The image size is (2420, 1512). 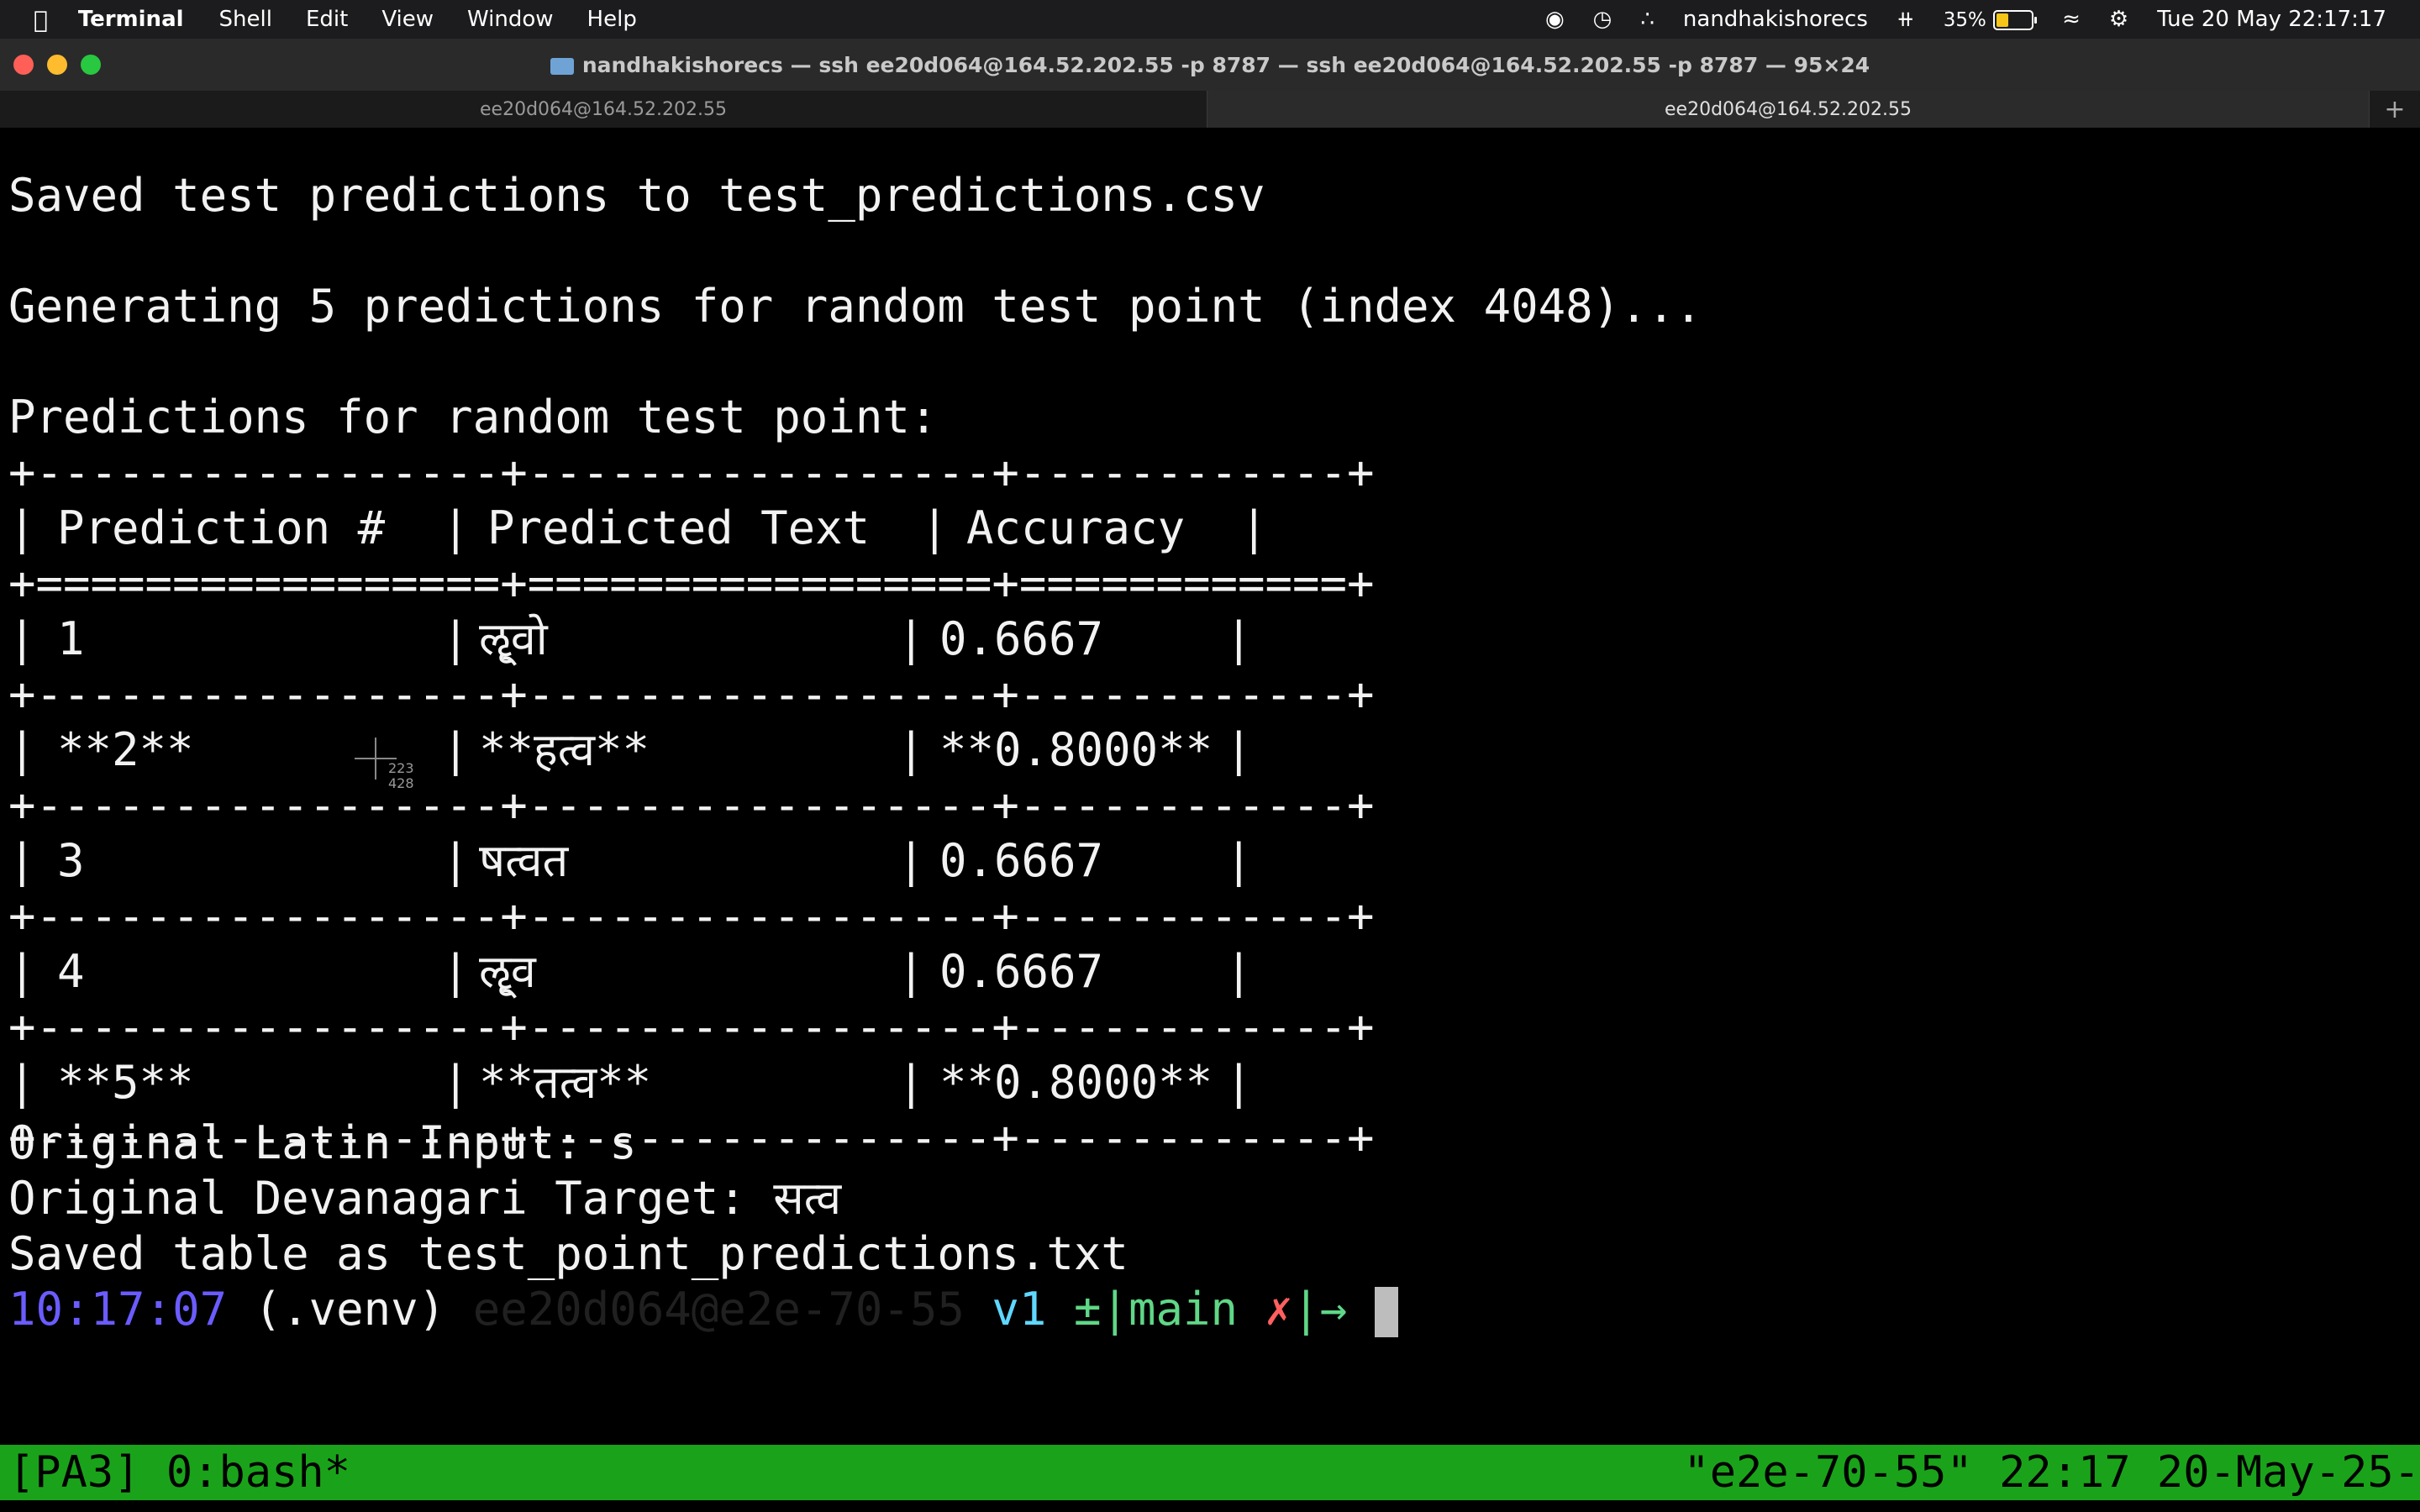 I want to click on prediction-number: **2**, so click(x=125, y=749).